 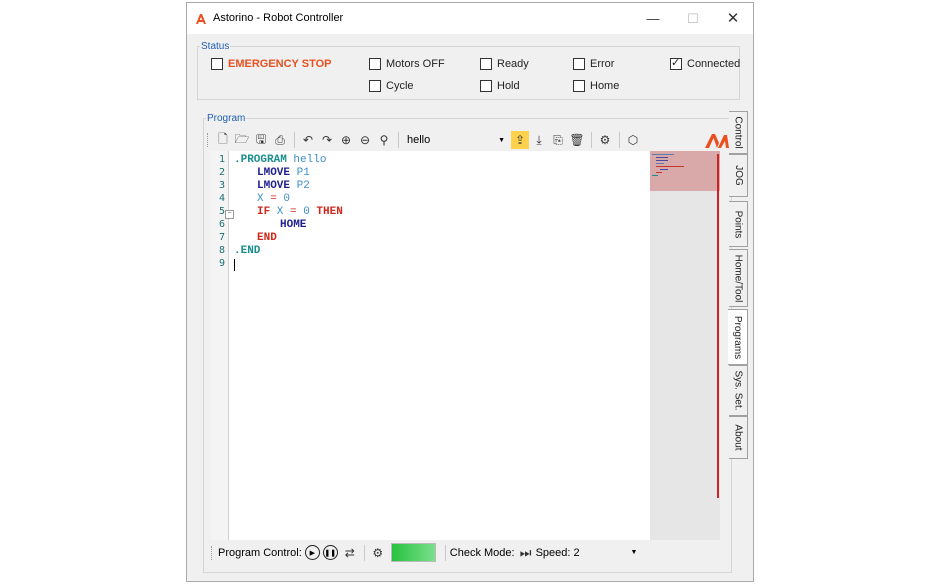 What do you see at coordinates (501, 140) in the screenshot?
I see `chevron-down-icon: ▼` at bounding box center [501, 140].